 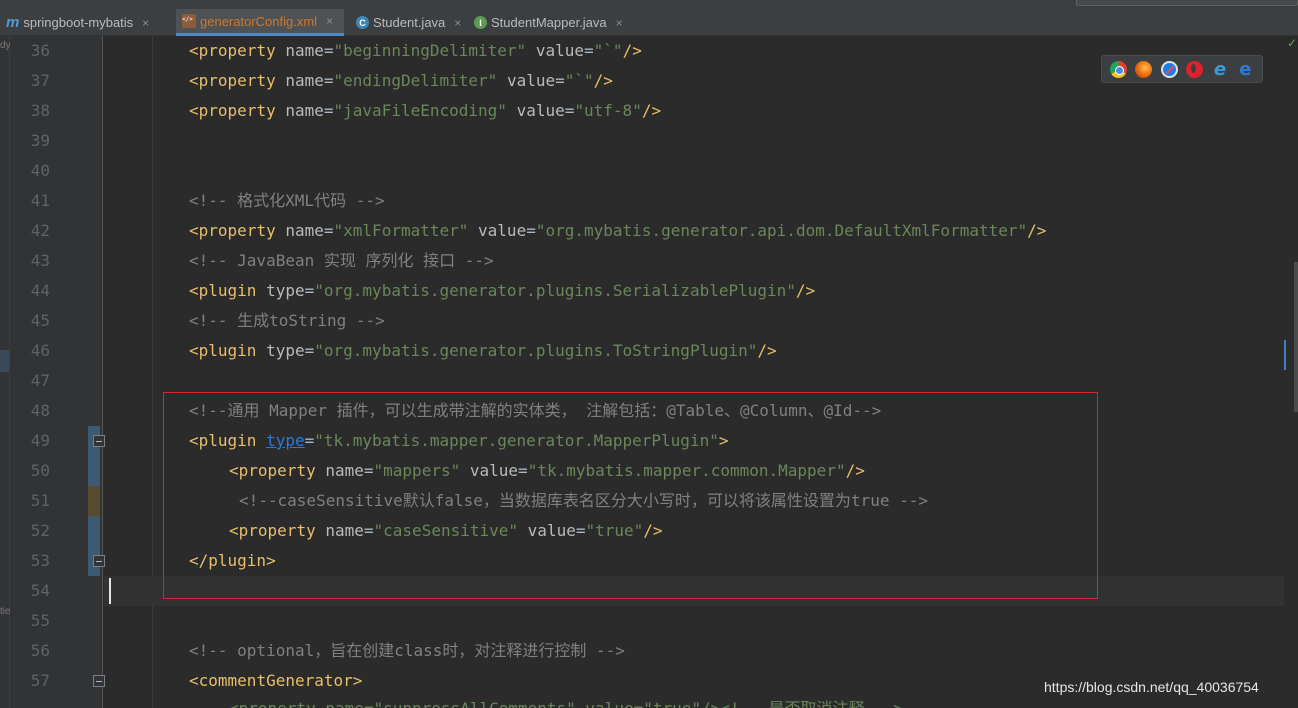 What do you see at coordinates (189, 21) in the screenshot?
I see `xml-file-icon` at bounding box center [189, 21].